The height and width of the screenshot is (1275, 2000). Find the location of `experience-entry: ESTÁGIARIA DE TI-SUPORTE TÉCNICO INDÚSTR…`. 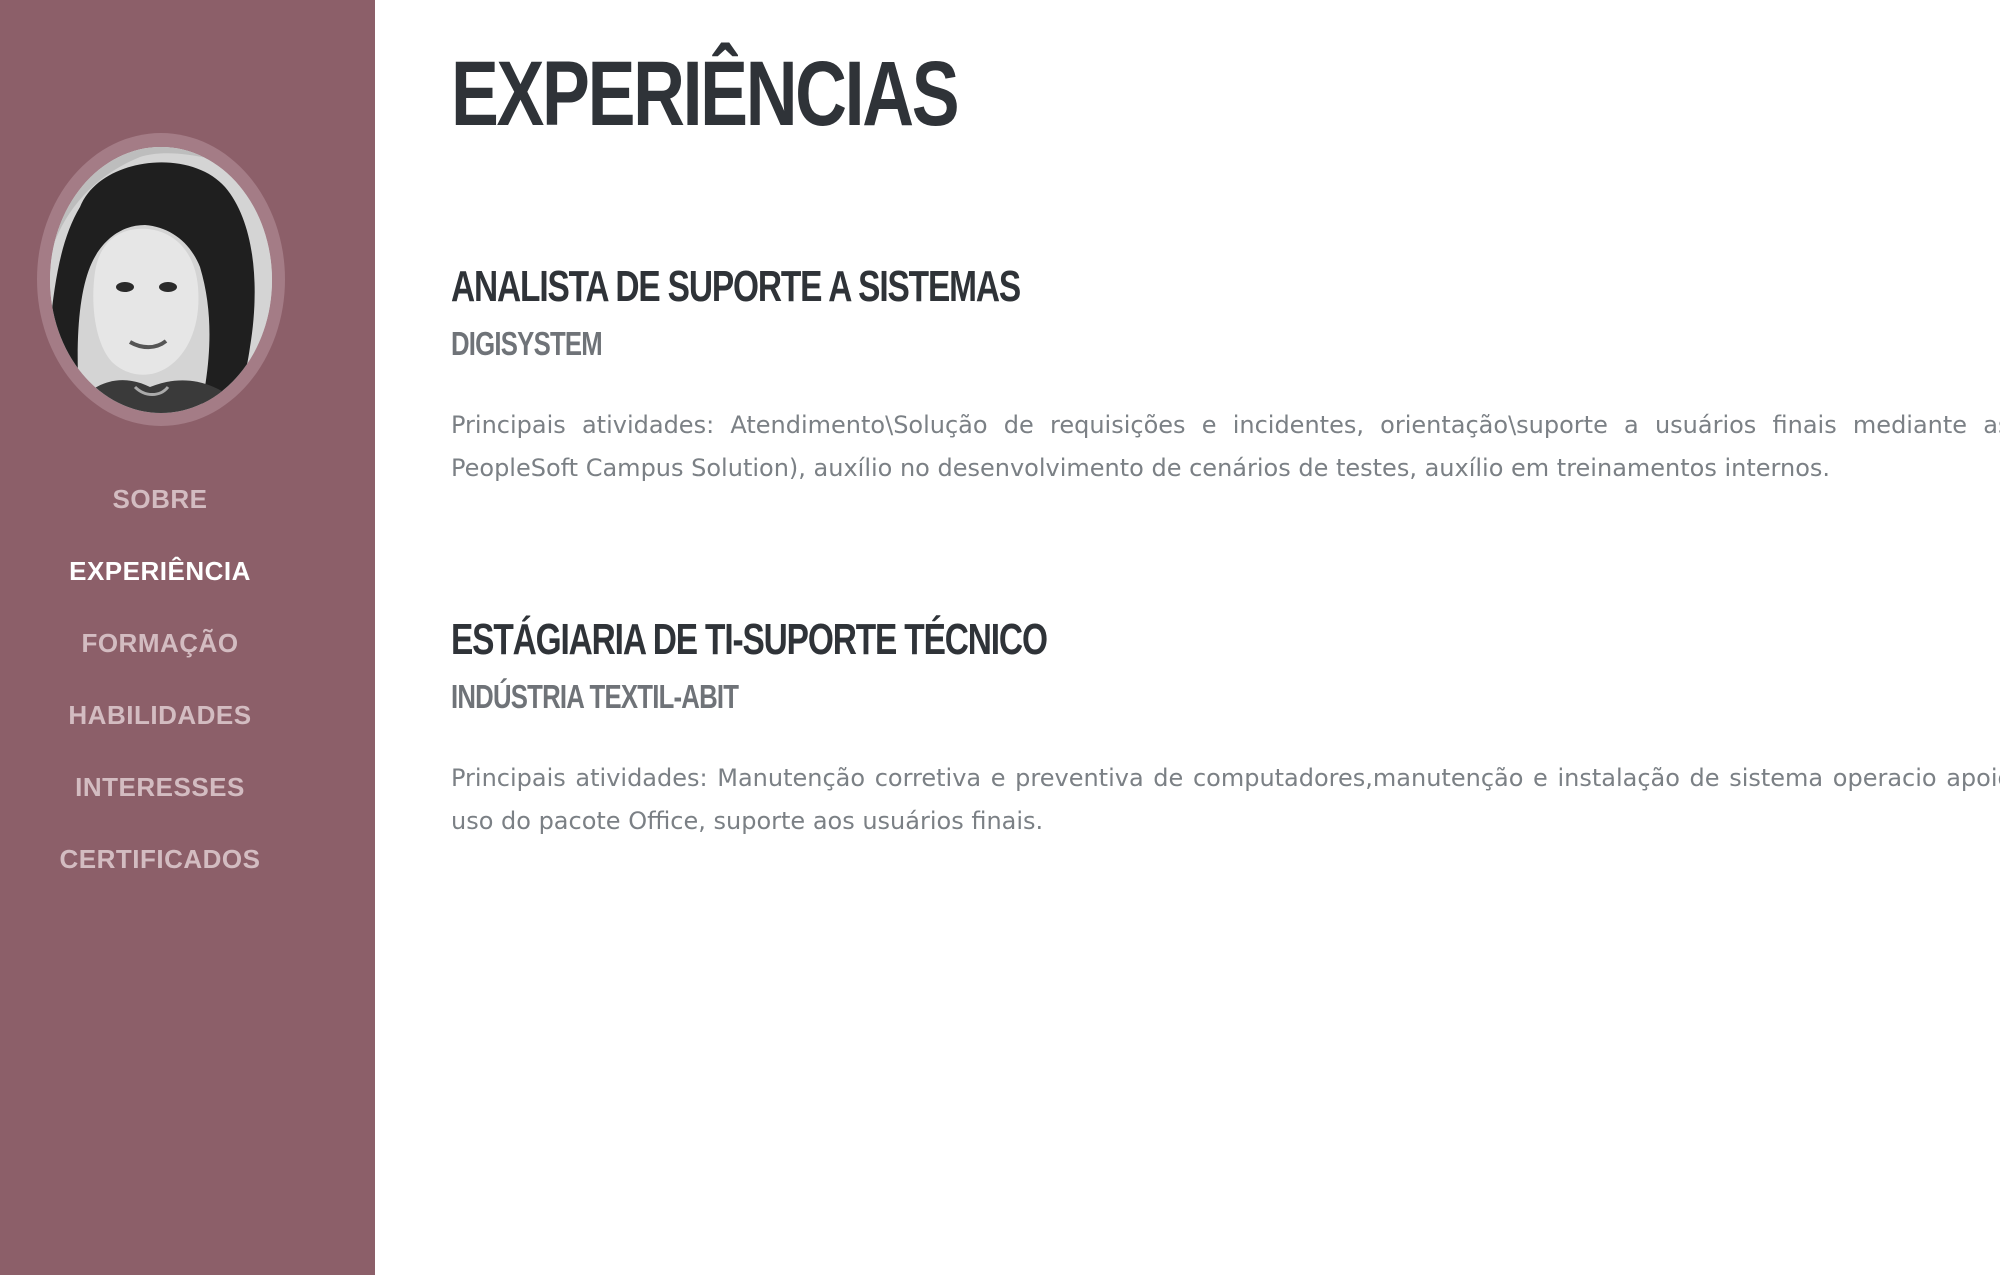

experience-entry: ESTÁGIARIA DE TI-SUPORTE TÉCNICO INDÚSTR… is located at coordinates (1225, 730).